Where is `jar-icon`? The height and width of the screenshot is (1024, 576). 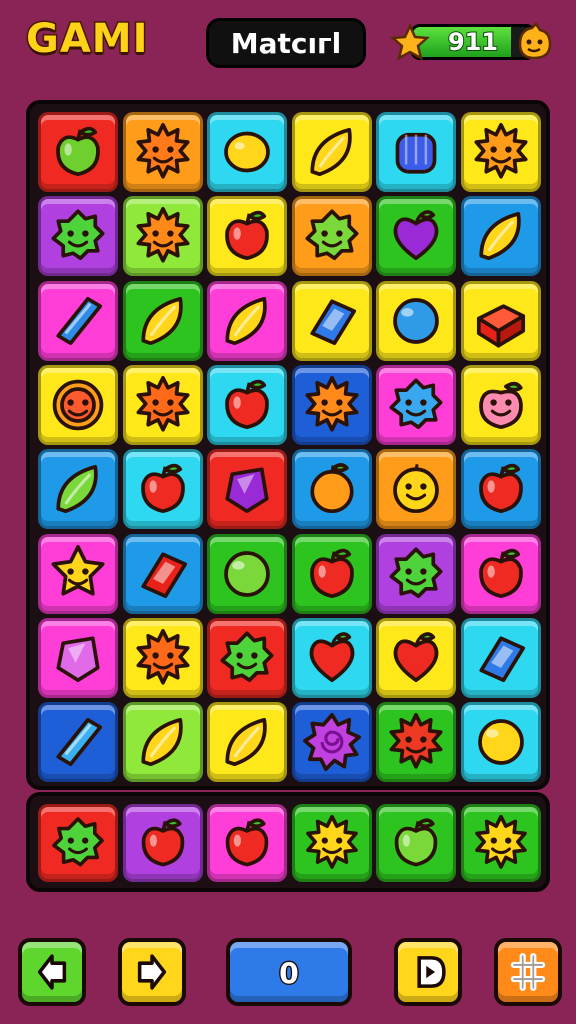 jar-icon is located at coordinates (416, 153).